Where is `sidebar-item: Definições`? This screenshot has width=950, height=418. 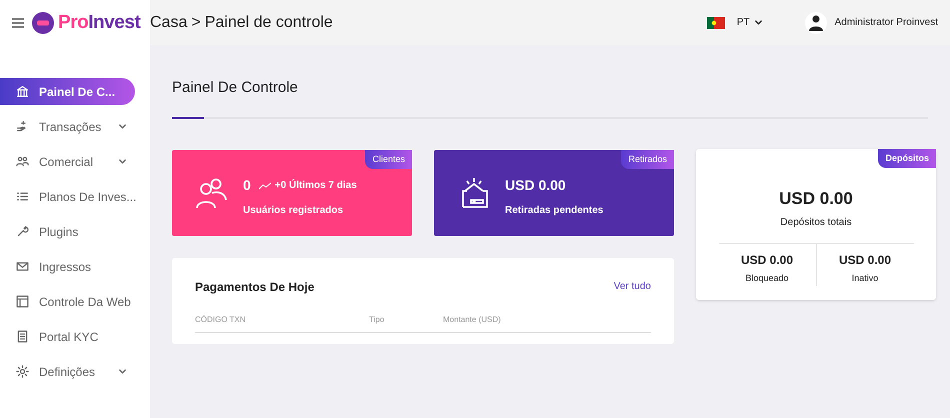
sidebar-item: Definições is located at coordinates (67, 371).